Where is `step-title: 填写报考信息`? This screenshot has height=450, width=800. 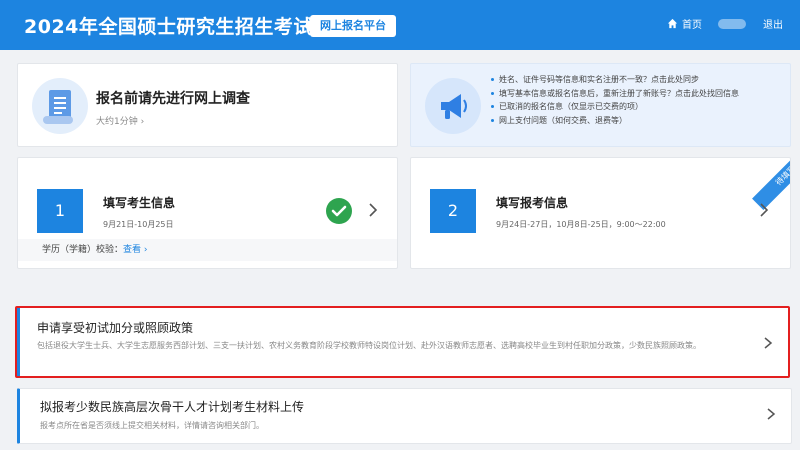 step-title: 填写报考信息 is located at coordinates (532, 203).